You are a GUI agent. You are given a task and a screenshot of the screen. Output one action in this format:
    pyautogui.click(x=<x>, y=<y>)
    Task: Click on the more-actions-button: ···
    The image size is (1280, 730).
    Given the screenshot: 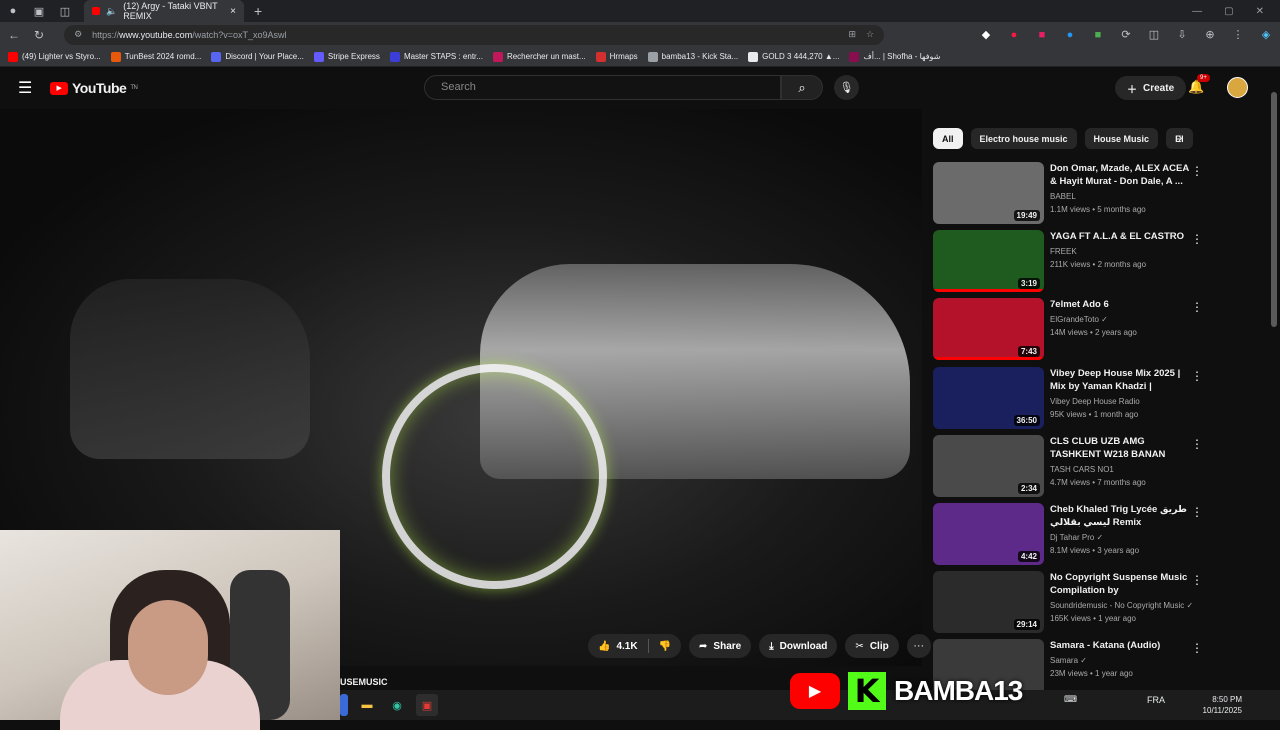 What is the action you would take?
    pyautogui.click(x=918, y=646)
    